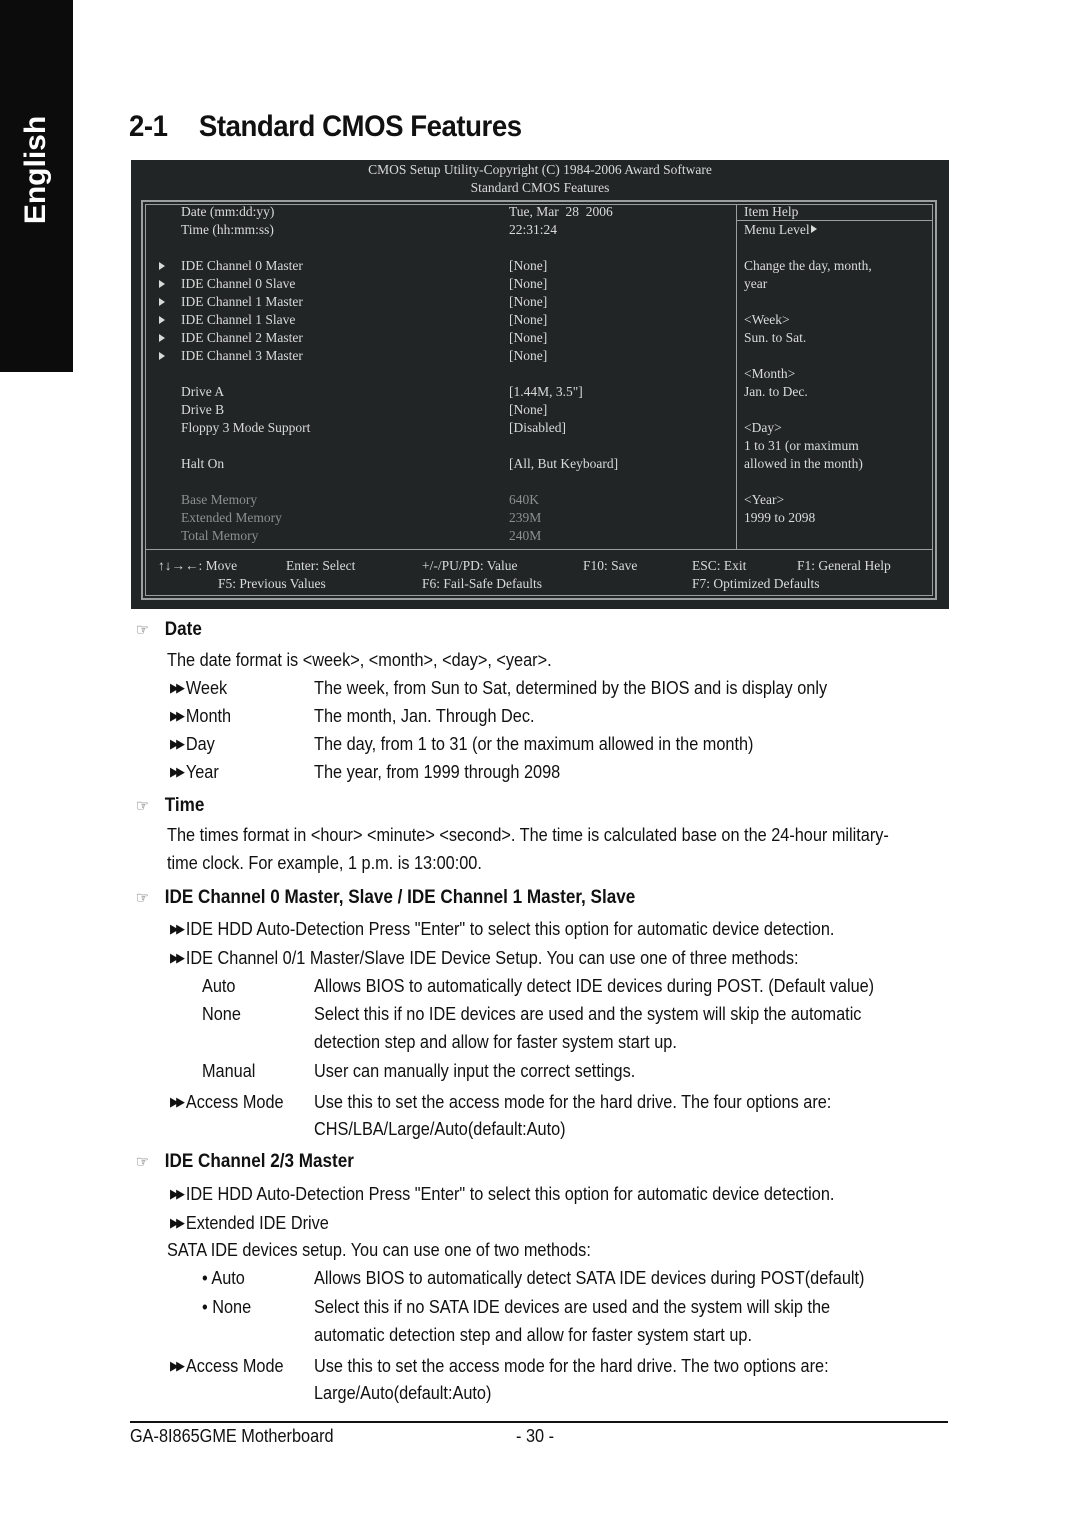  What do you see at coordinates (528, 338) in the screenshot?
I see `setting-value-ide2-master: [None]` at bounding box center [528, 338].